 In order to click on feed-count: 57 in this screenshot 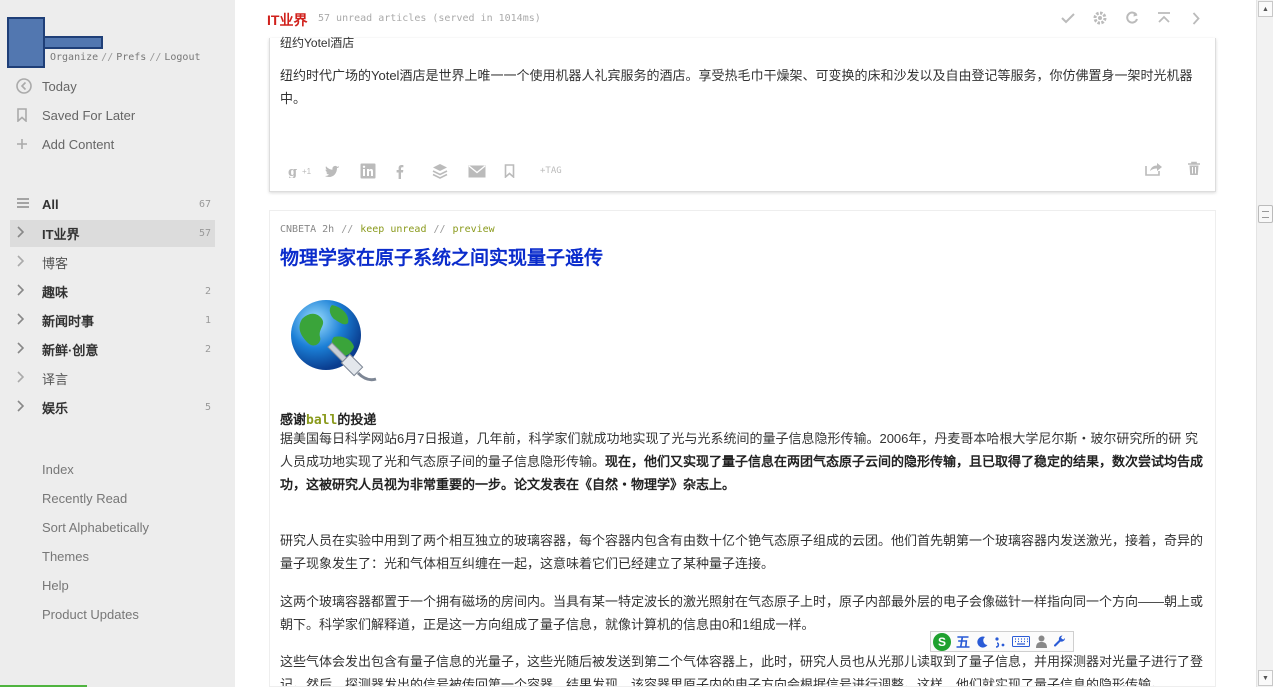, I will do `click(204, 233)`.